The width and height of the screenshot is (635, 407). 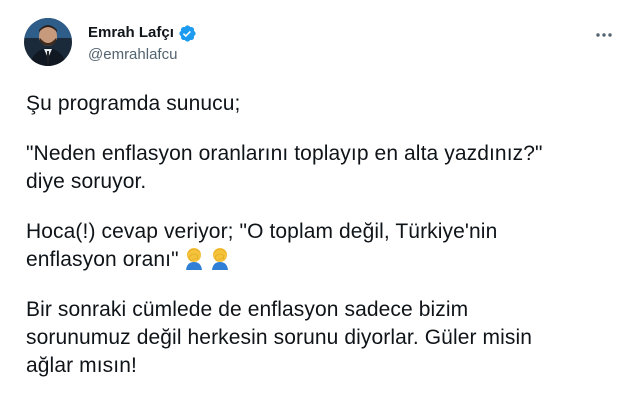 What do you see at coordinates (187, 33) in the screenshot?
I see `verified-badge-icon` at bounding box center [187, 33].